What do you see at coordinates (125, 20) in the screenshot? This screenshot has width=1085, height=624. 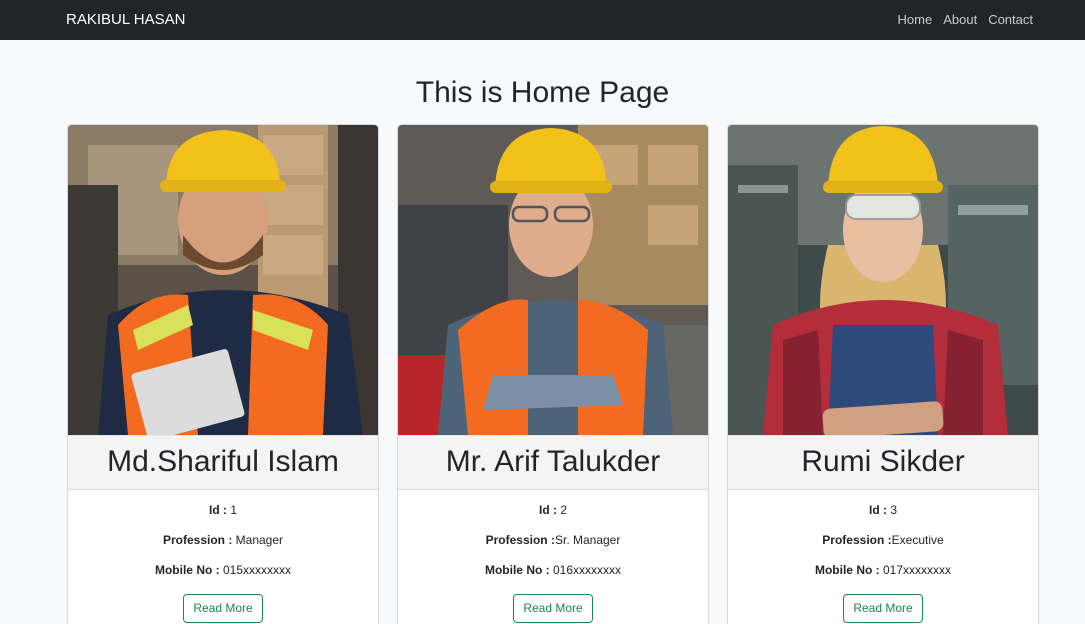 I see `navbar-brand: RAKIBUL HASAN` at bounding box center [125, 20].